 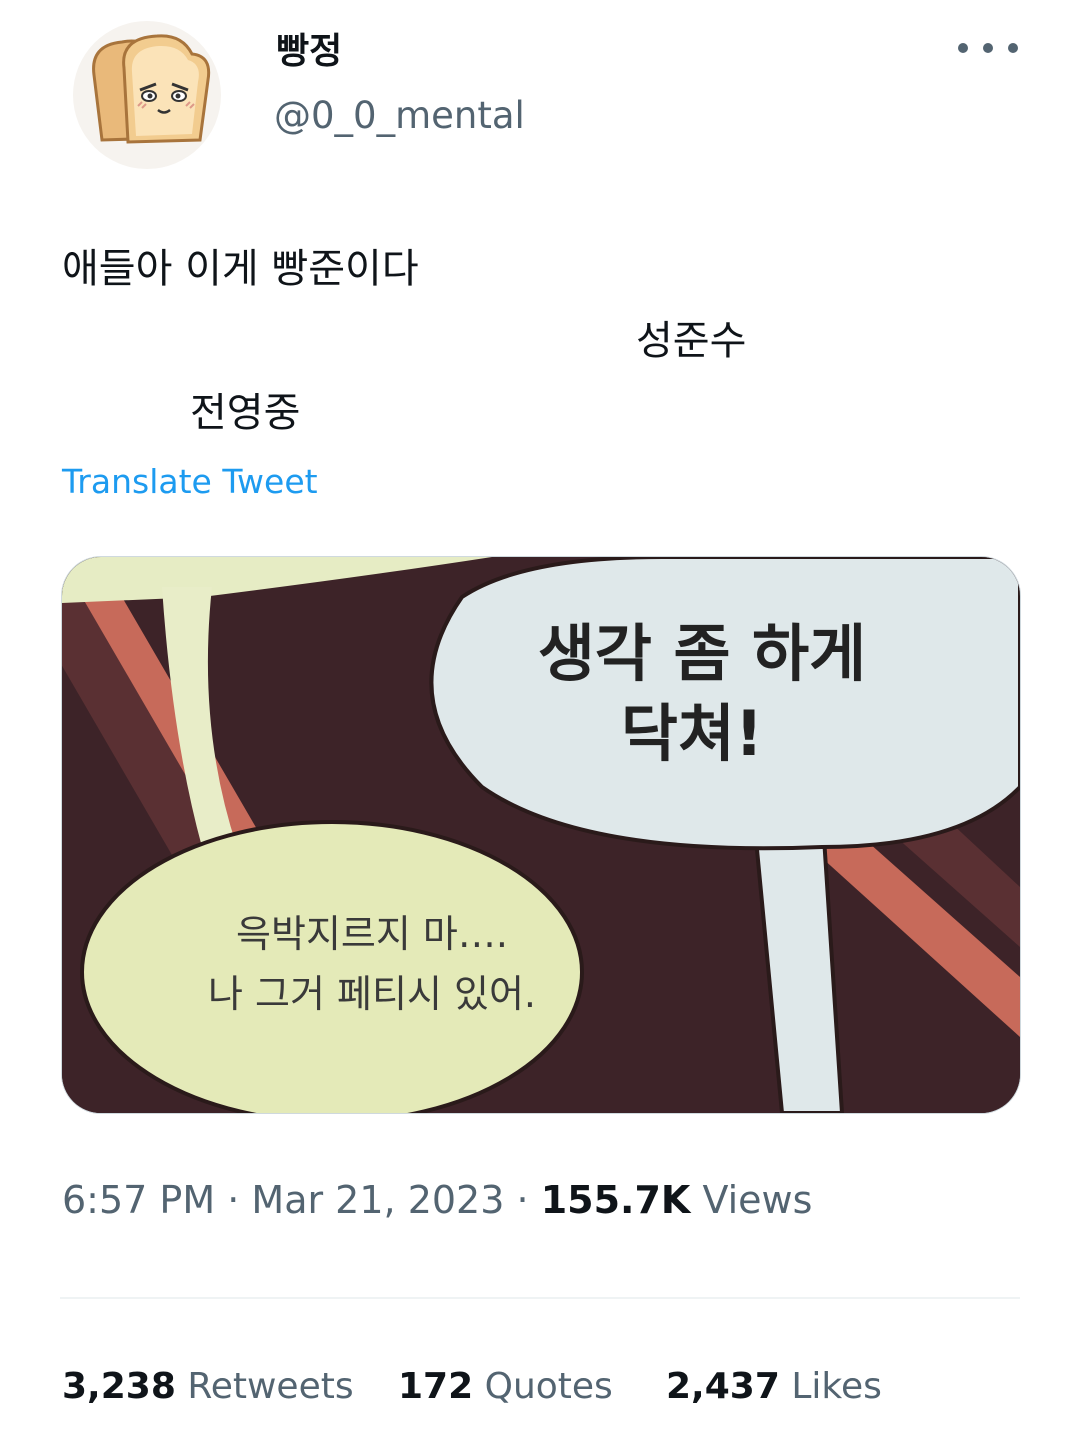 What do you see at coordinates (245, 413) in the screenshot?
I see `tweet-text-line: 전영중` at bounding box center [245, 413].